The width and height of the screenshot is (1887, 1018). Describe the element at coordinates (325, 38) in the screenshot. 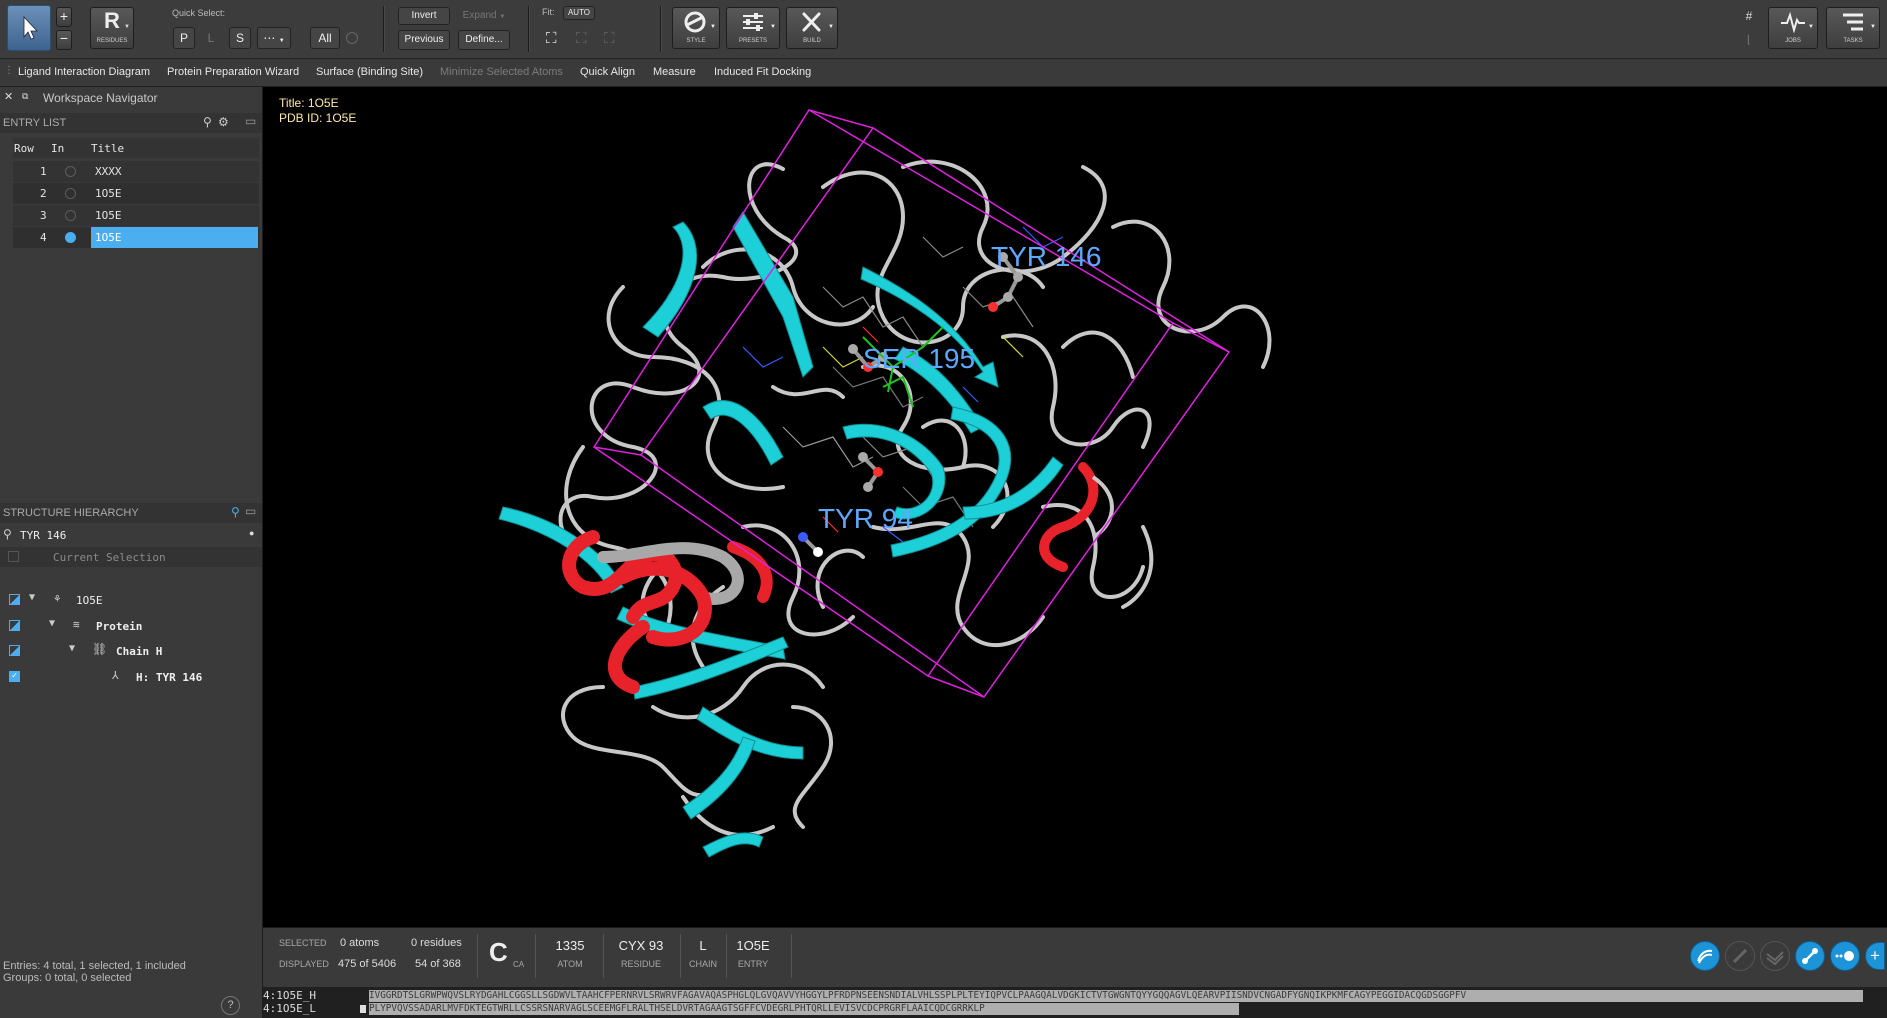

I see `select-all-button: All` at that location.